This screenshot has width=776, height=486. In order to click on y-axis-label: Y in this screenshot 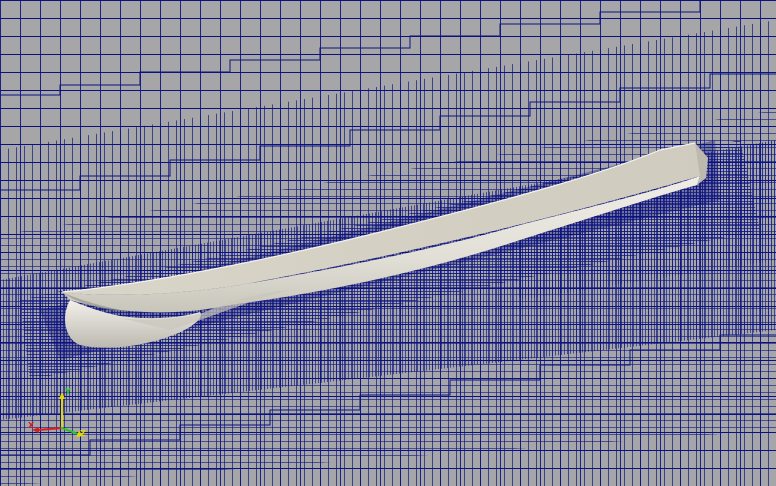, I will do `click(67, 391)`.